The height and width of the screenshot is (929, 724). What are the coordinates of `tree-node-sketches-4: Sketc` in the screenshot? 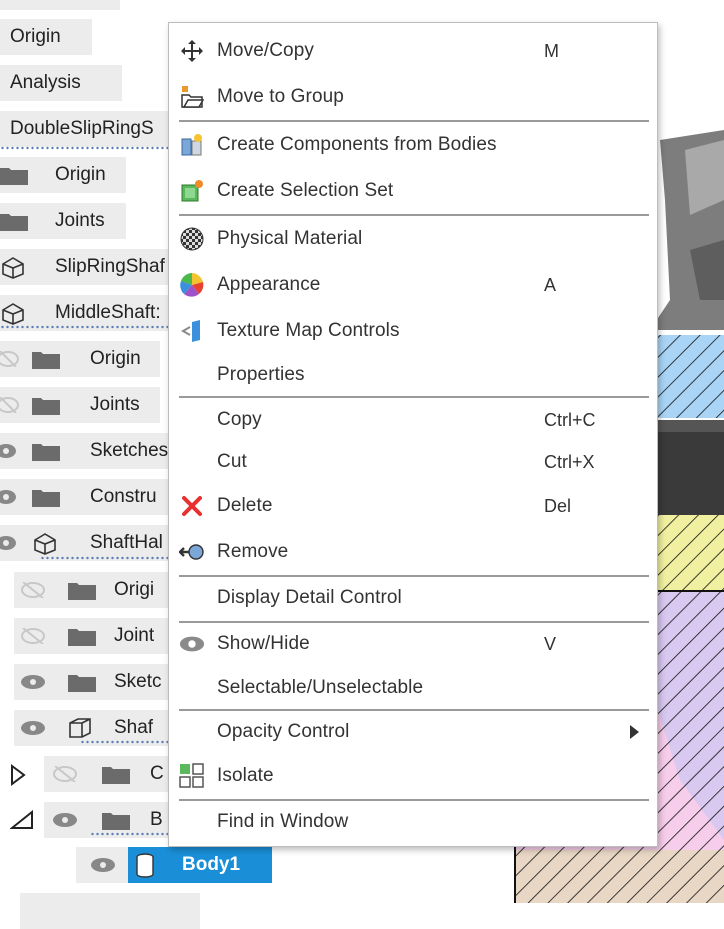 It's located at (94, 682).